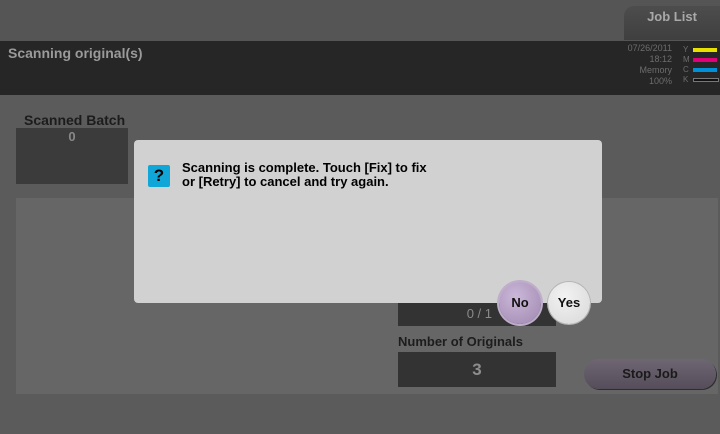 The width and height of the screenshot is (720, 434). Describe the element at coordinates (686, 79) in the screenshot. I see `toner-label: K` at that location.